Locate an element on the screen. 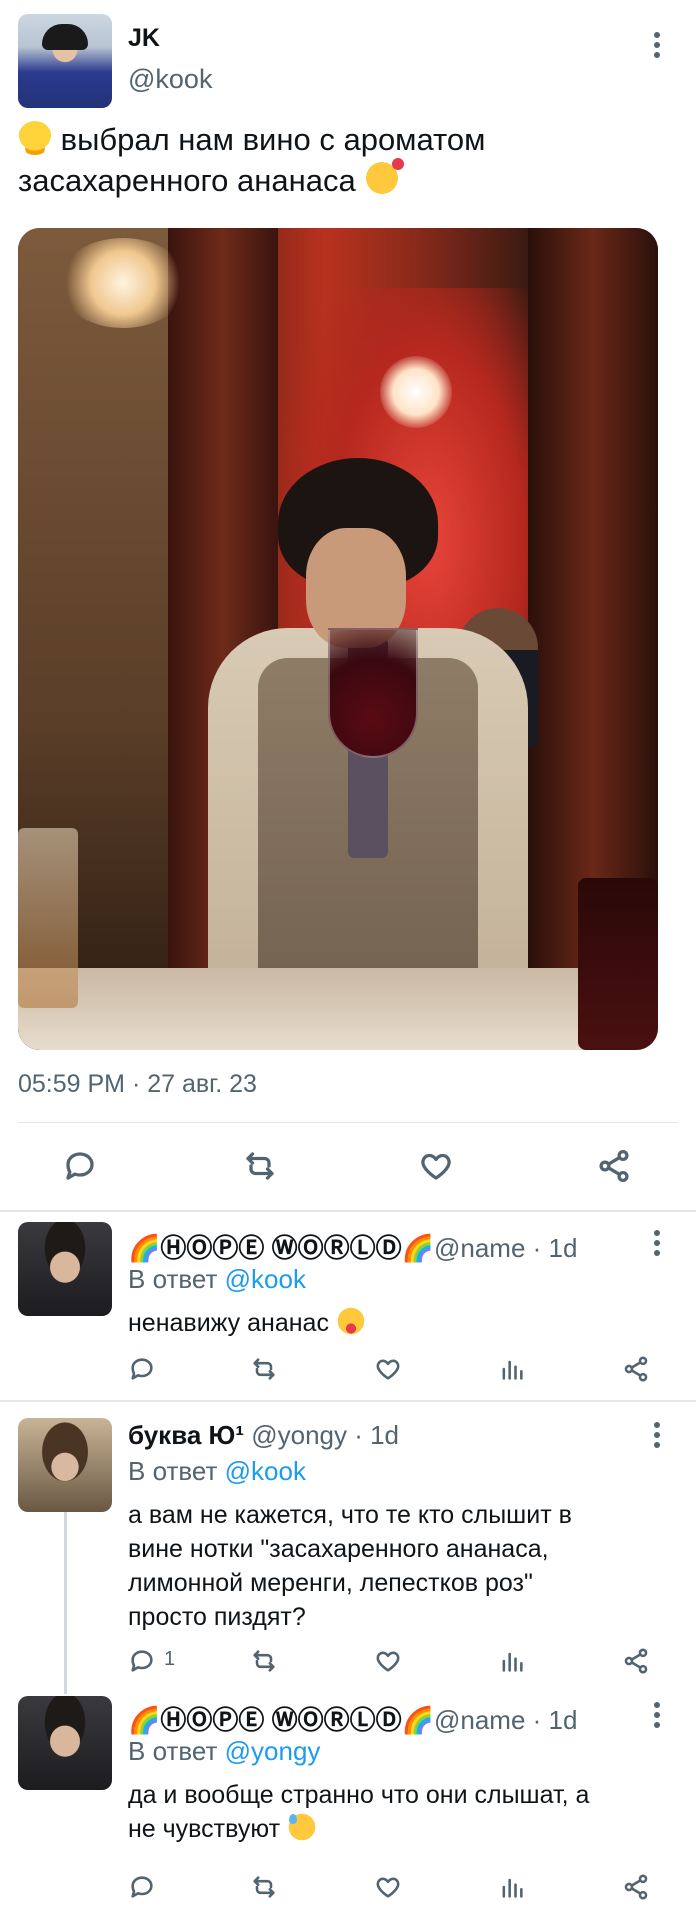 Image resolution: width=696 pixels, height=1920 pixels. timestamp: 05:59 PM · 27 авг. 23 is located at coordinates (137, 1084).